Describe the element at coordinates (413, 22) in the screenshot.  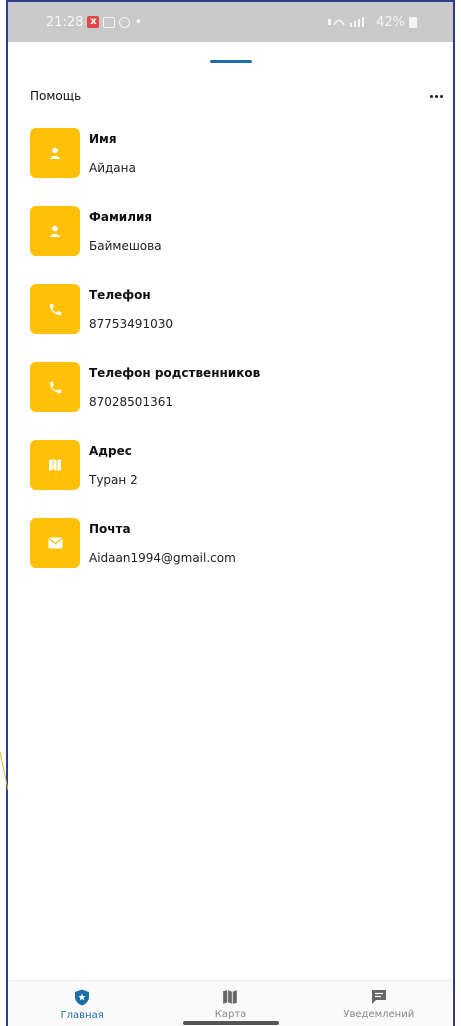
I see `battery-icon` at that location.